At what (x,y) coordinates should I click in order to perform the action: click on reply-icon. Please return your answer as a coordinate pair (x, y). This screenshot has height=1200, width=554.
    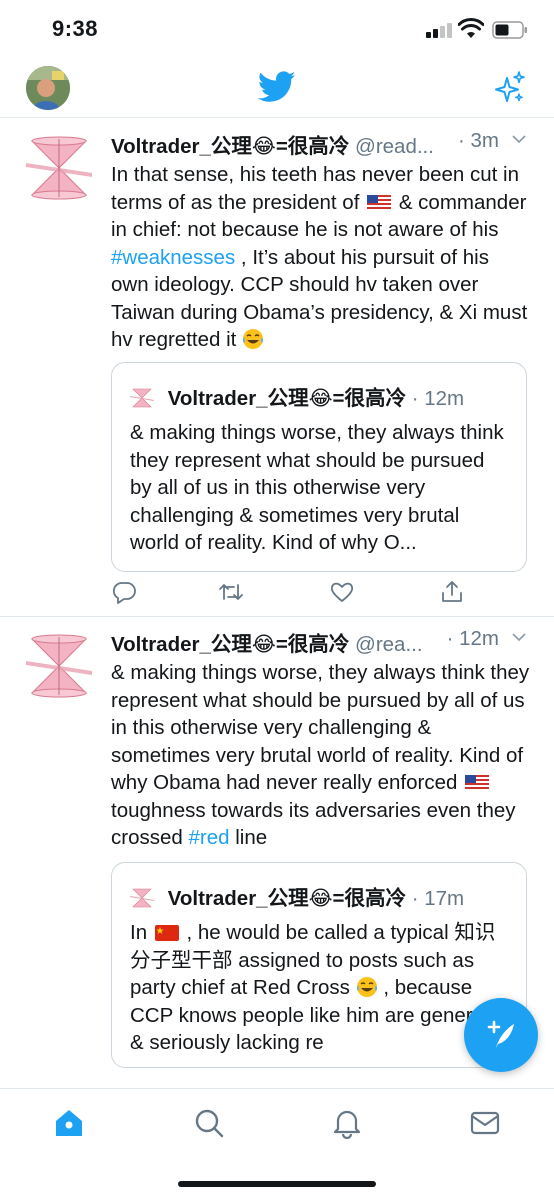
    Looking at the image, I should click on (124, 592).